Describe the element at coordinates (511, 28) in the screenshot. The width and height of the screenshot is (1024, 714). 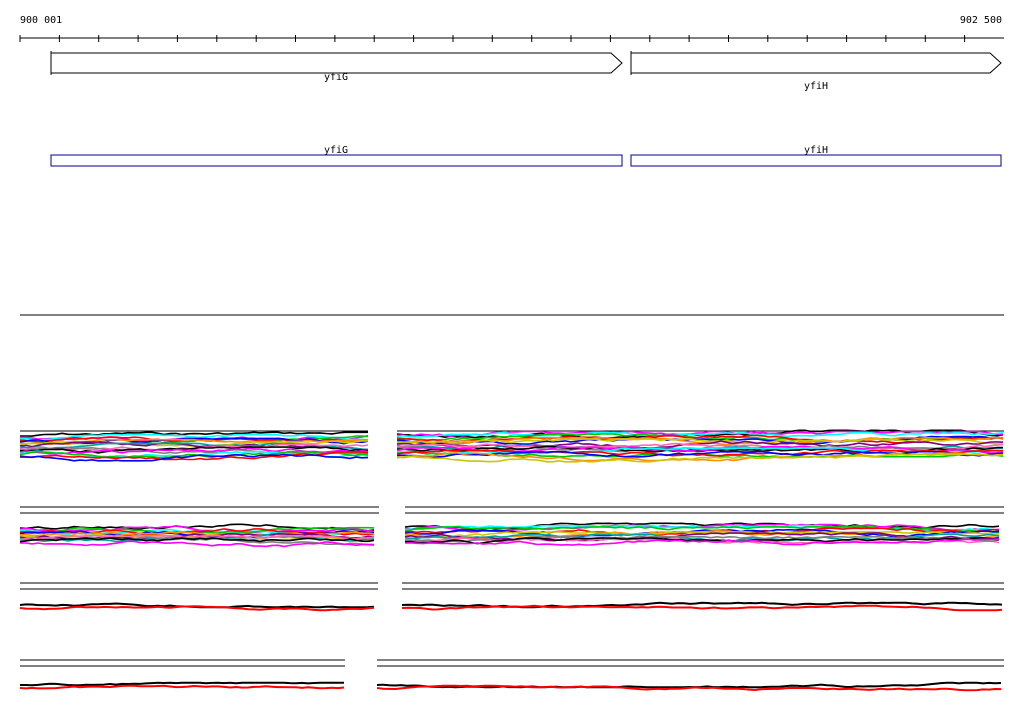
I see `coordinate-ruler: 900 001 902 500` at that location.